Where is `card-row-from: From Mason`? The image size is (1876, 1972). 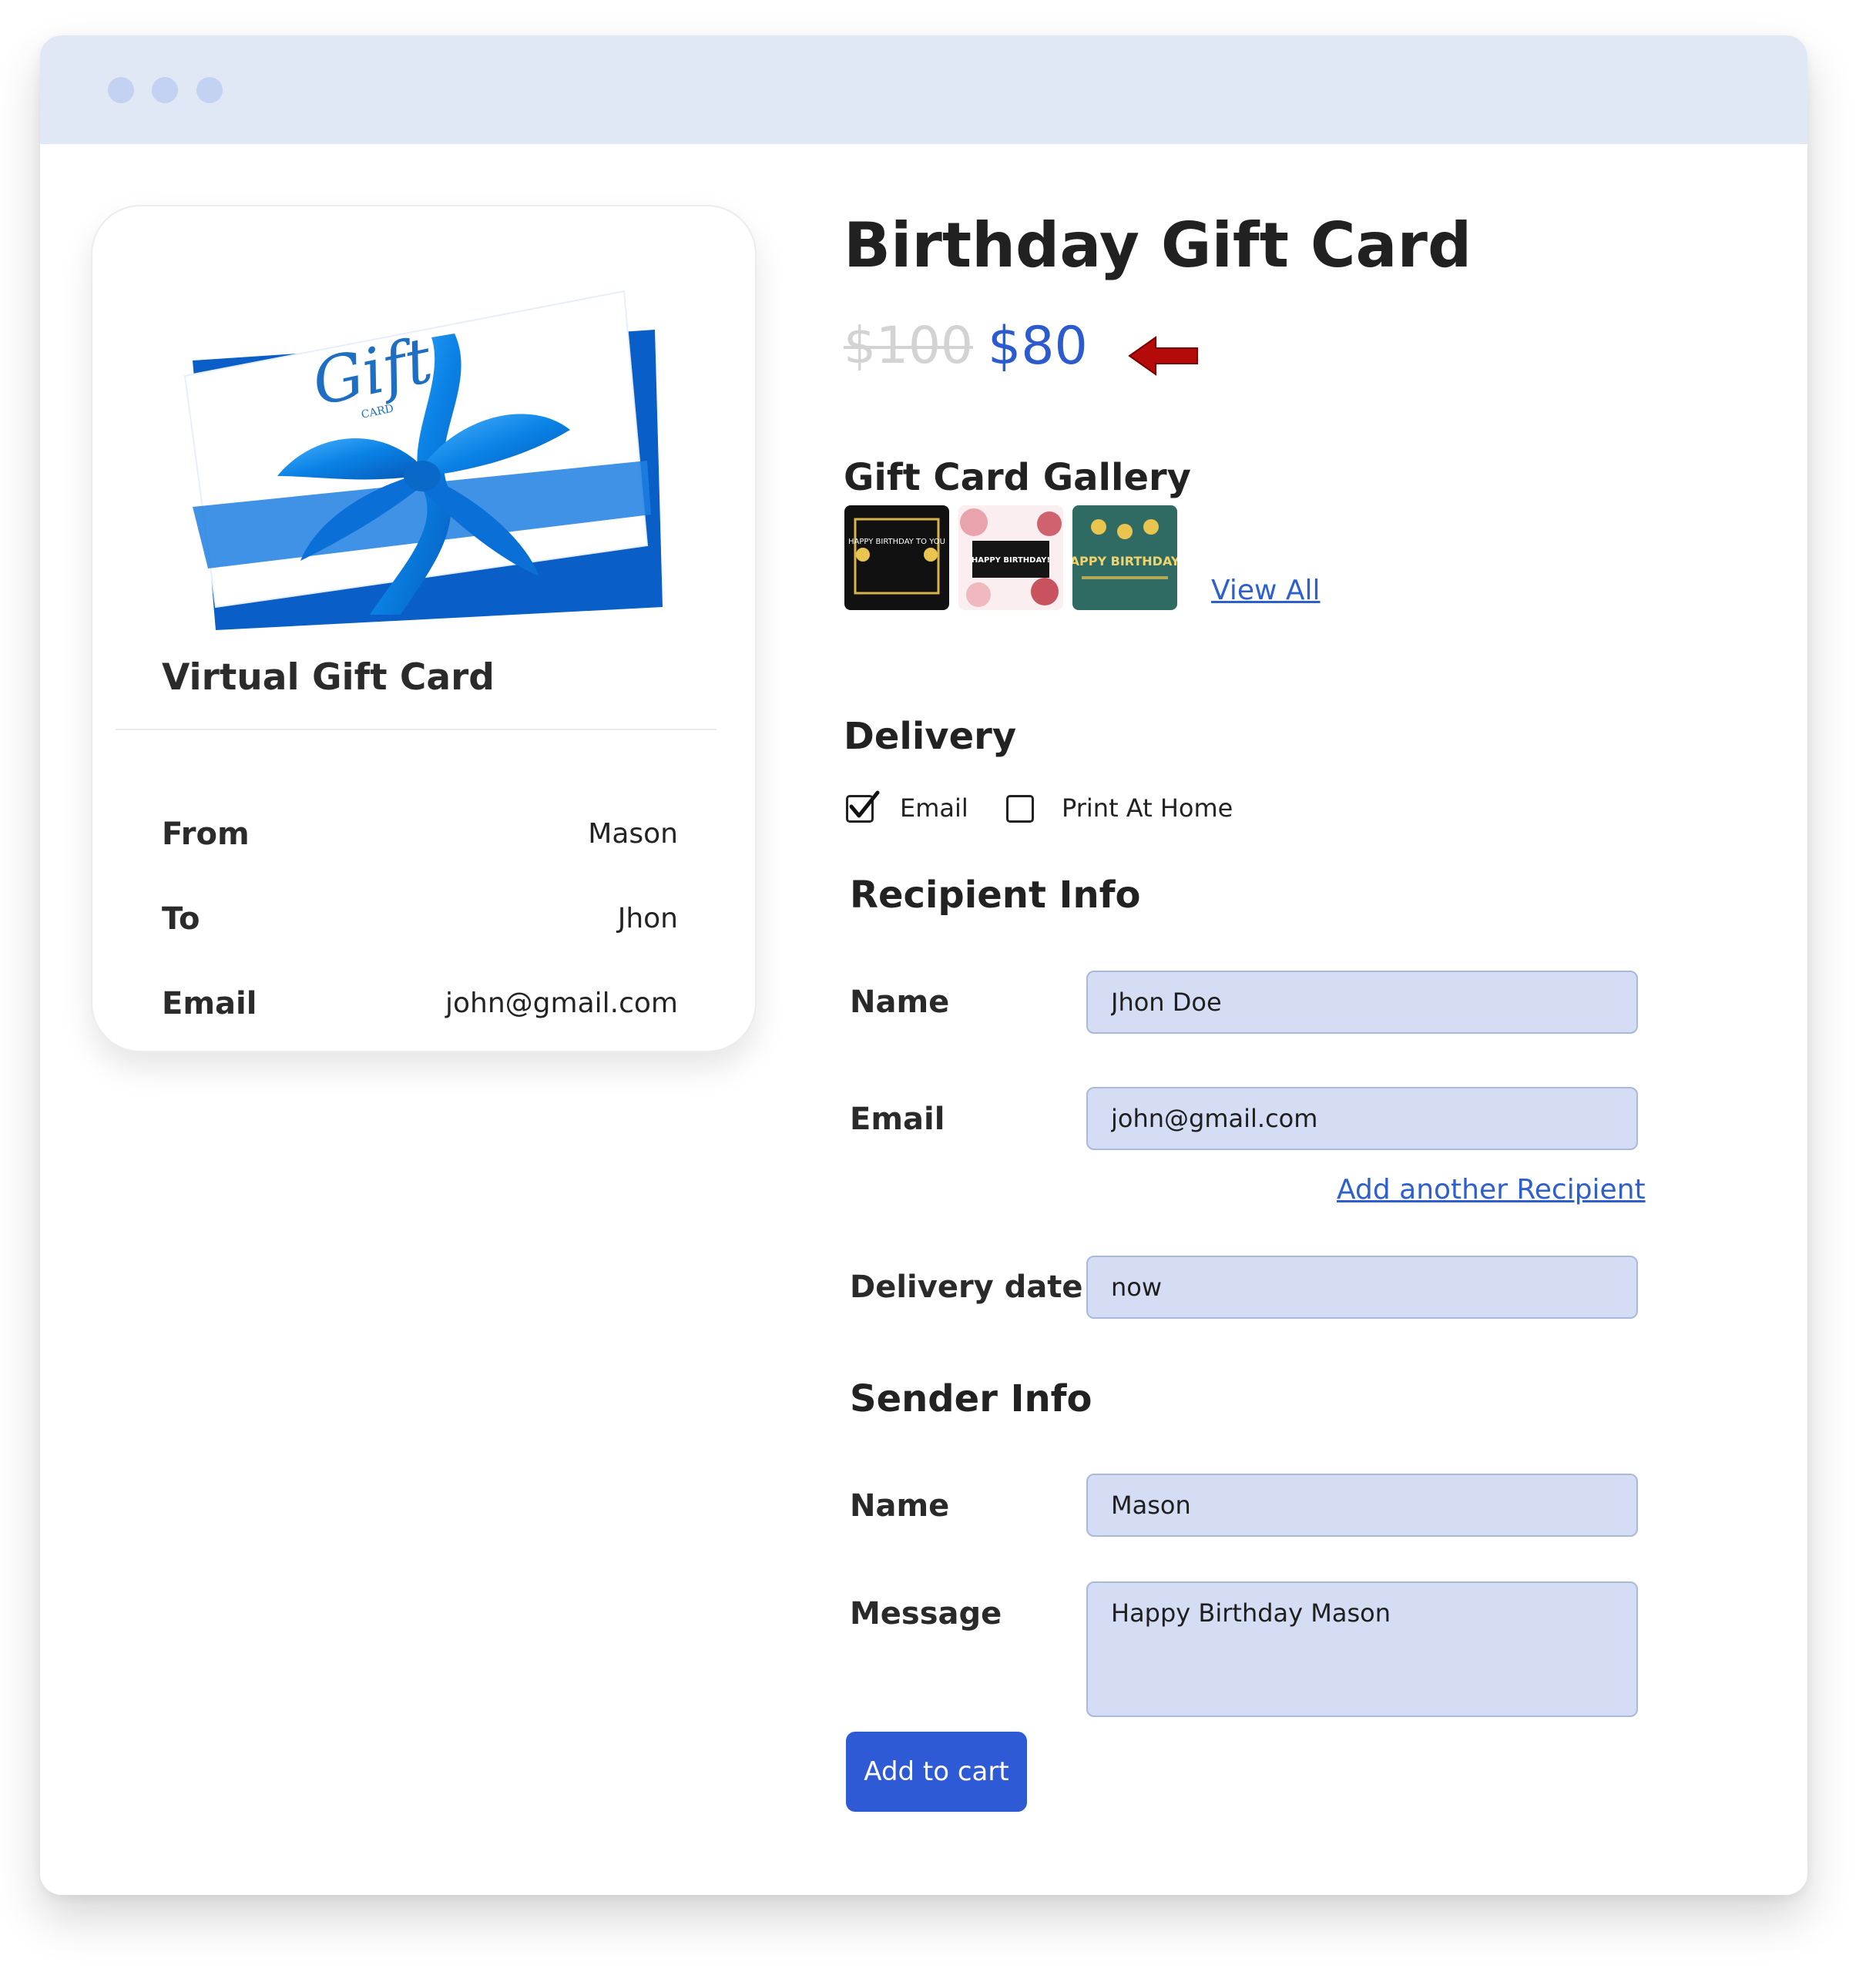 card-row-from: From Mason is located at coordinates (420, 840).